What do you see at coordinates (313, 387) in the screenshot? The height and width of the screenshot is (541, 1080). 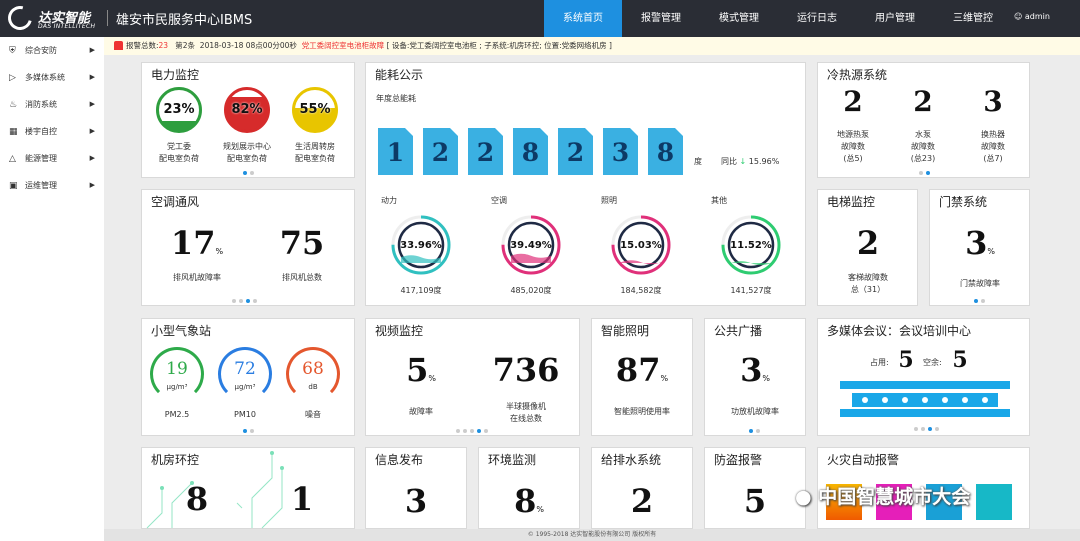 I see `weather-unit: dB` at bounding box center [313, 387].